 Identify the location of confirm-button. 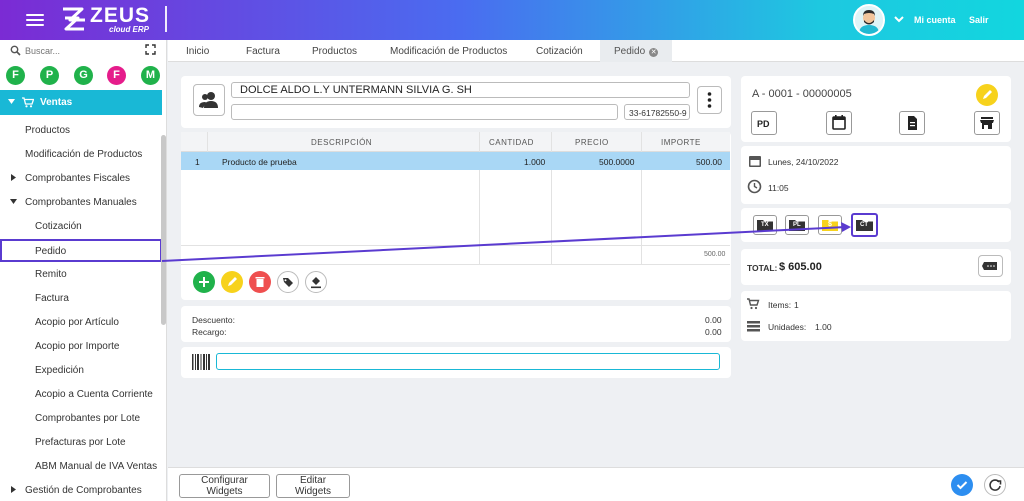
(962, 485).